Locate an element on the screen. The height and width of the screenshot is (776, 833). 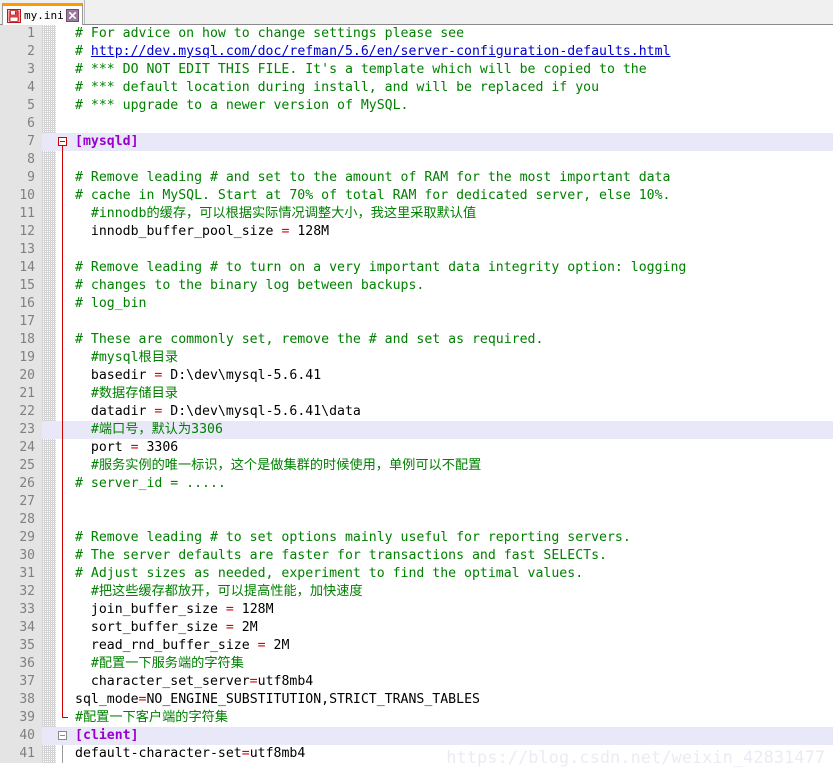
fold-toggle-client is located at coordinates (63, 736).